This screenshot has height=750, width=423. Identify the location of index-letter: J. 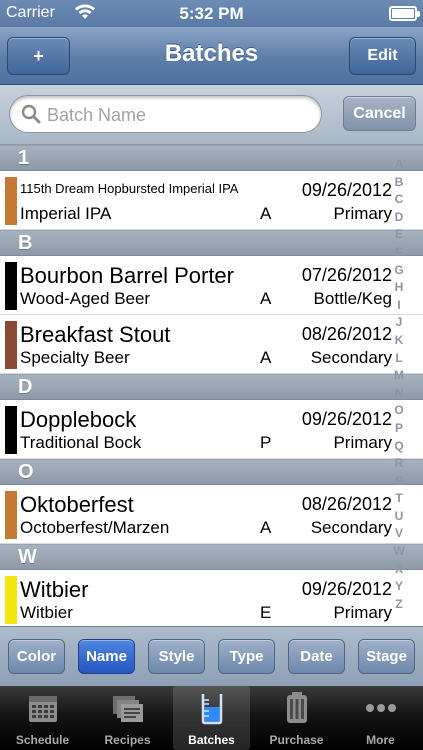
(399, 322).